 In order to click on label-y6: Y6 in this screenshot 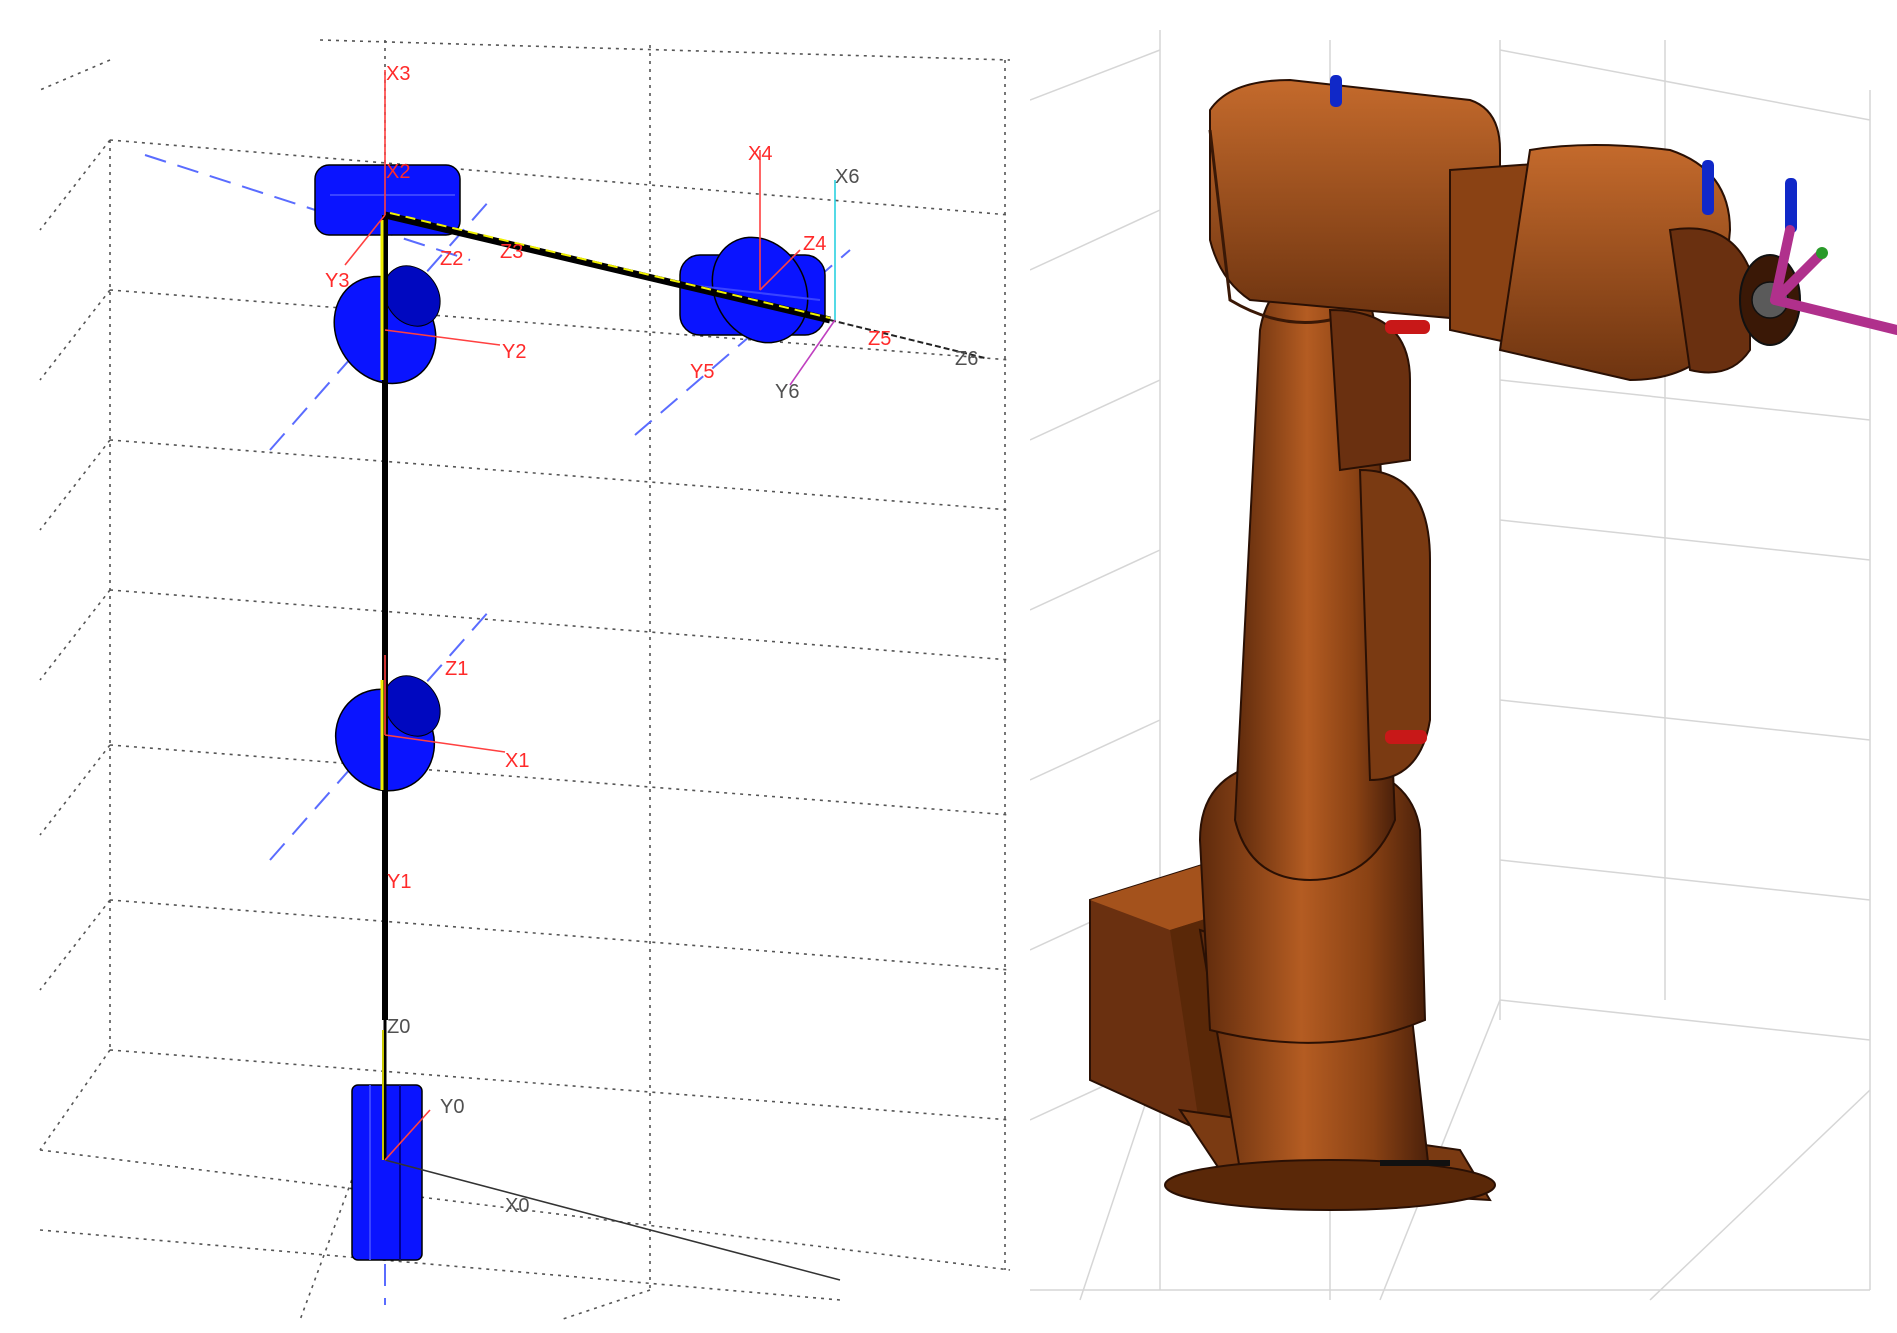, I will do `click(787, 392)`.